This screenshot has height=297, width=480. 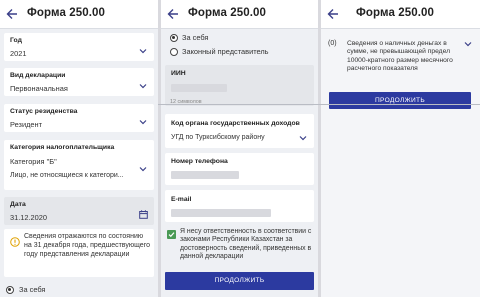 I want to click on checkmark-icon, so click(x=171, y=235).